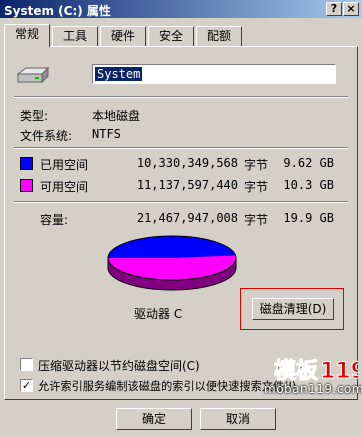 The height and width of the screenshot is (437, 362). I want to click on used-space-label: 已用空间, so click(64, 165).